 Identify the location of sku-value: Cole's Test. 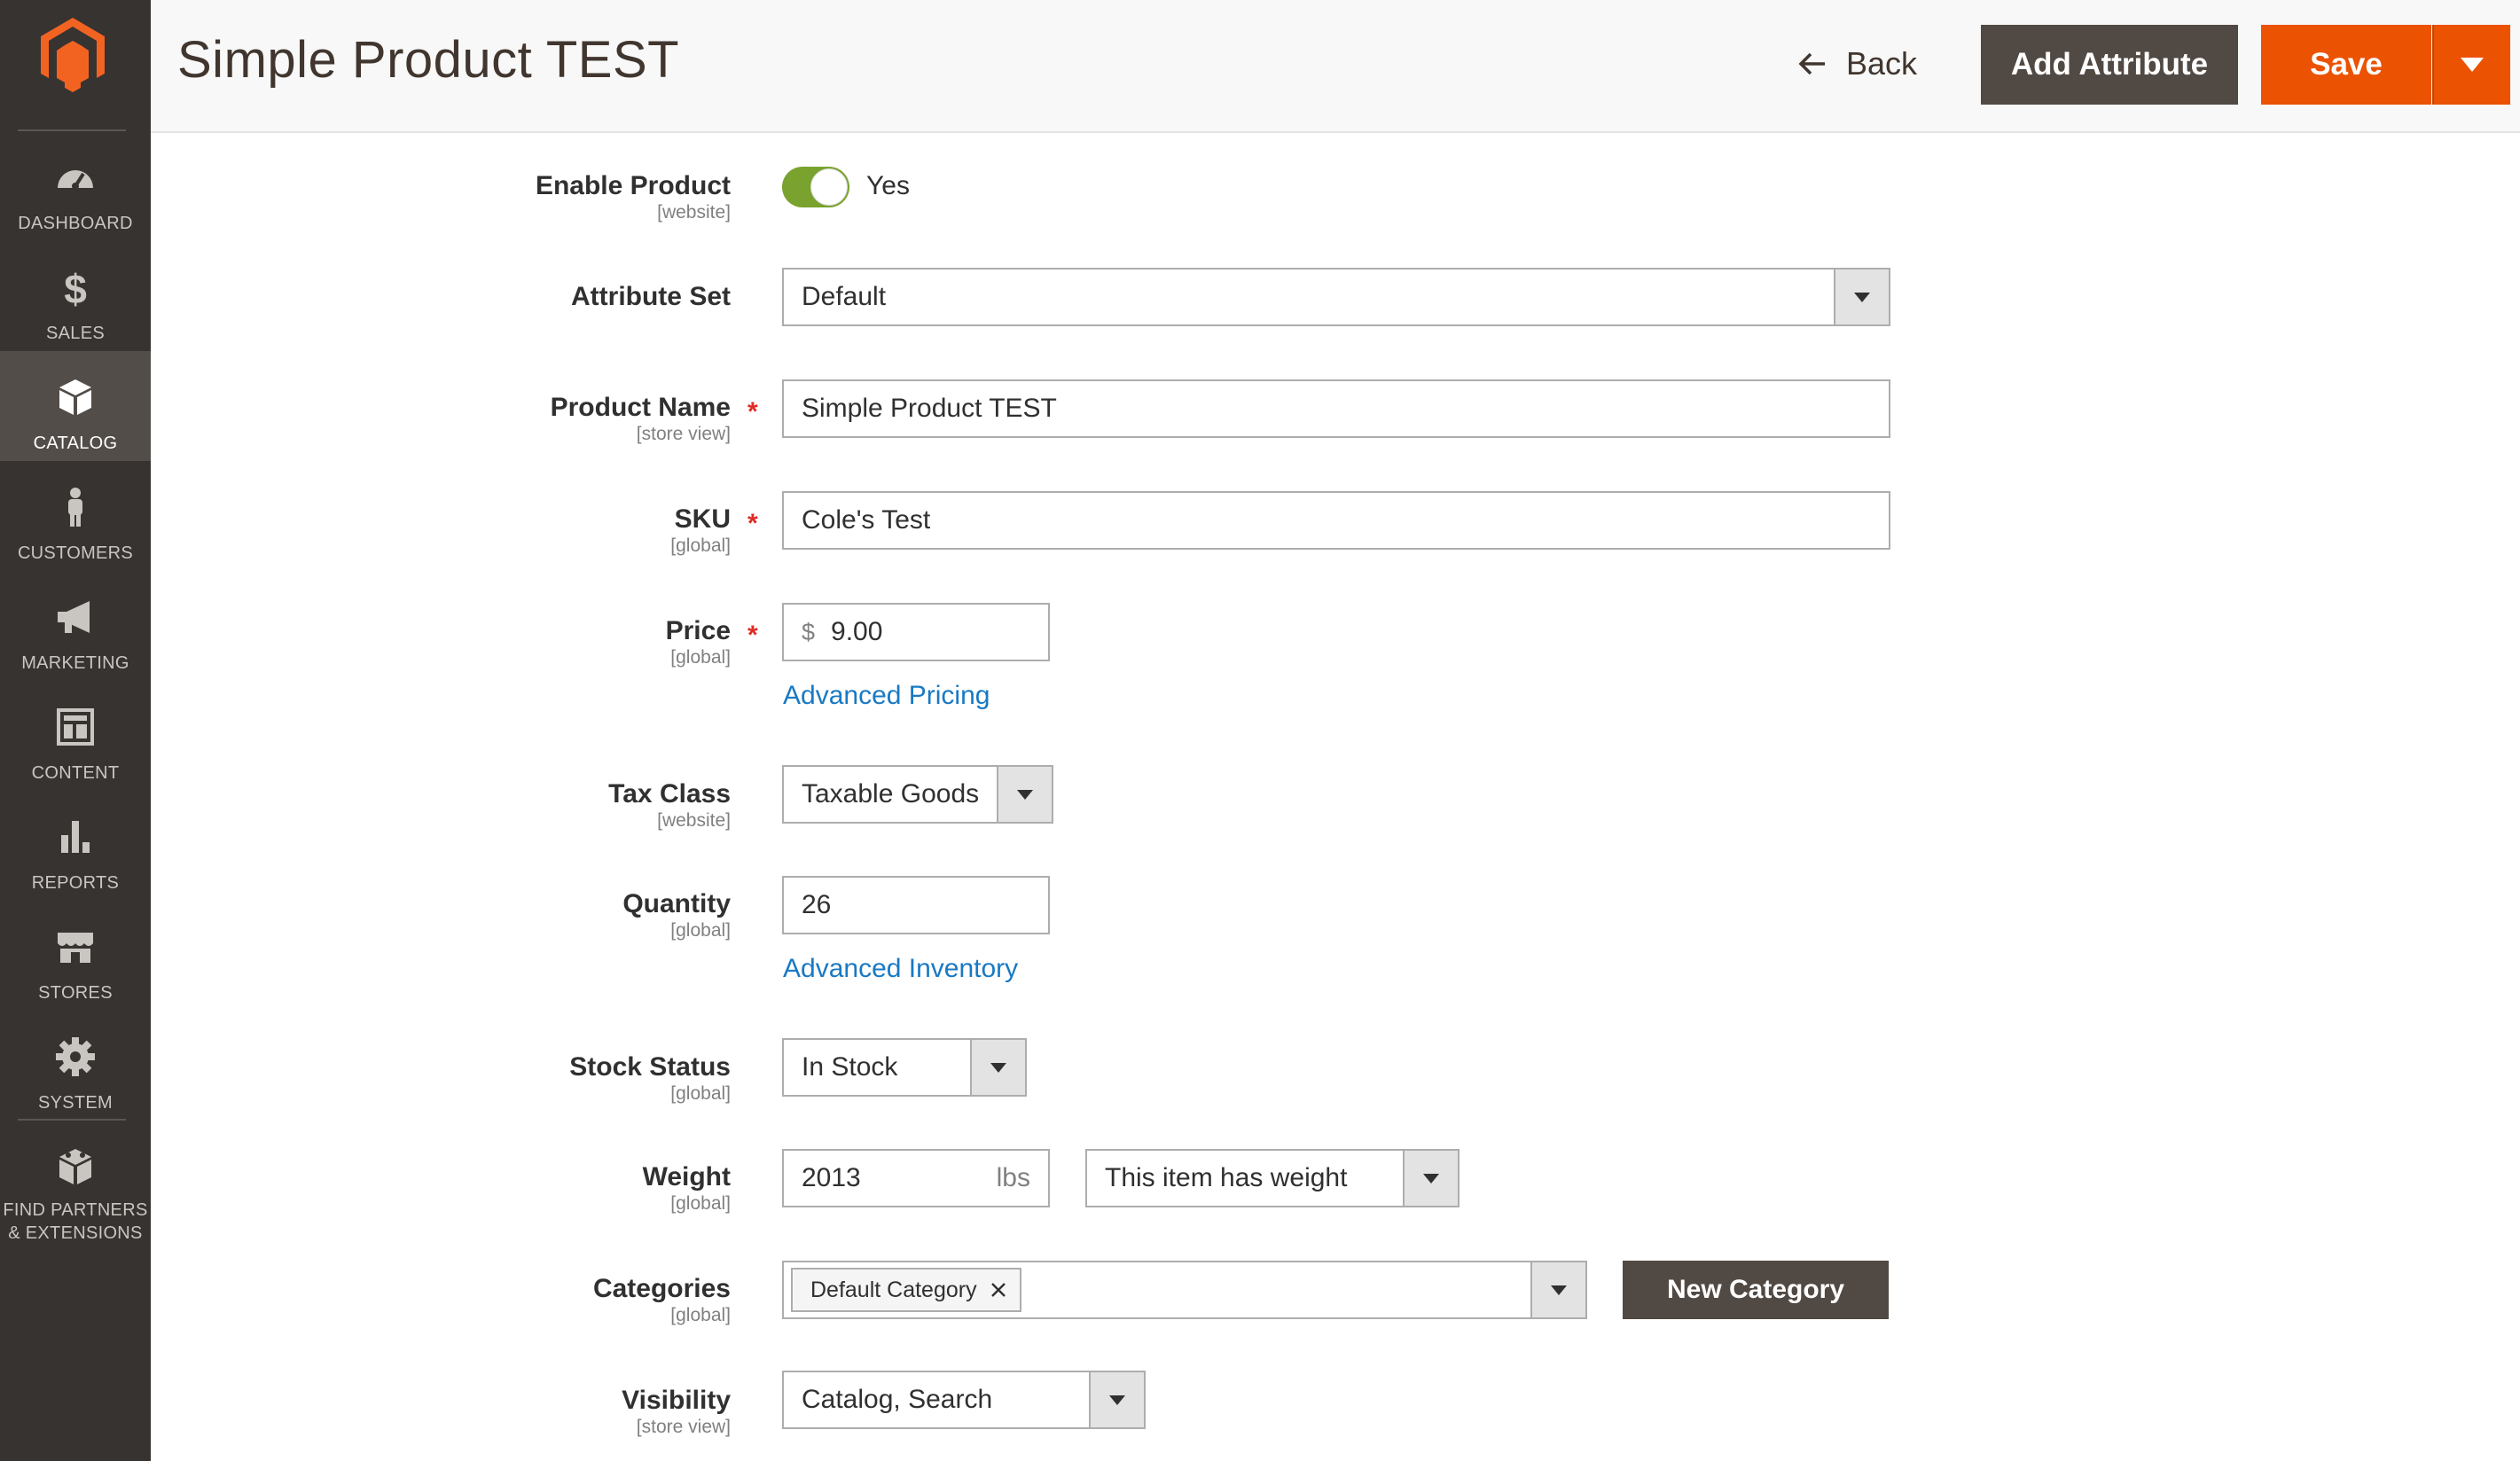
(866, 520).